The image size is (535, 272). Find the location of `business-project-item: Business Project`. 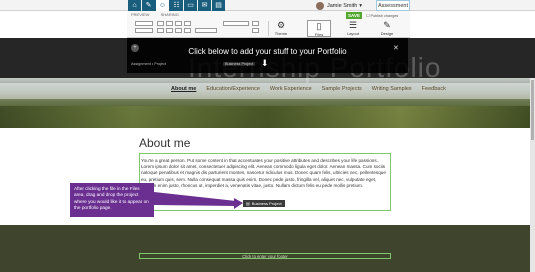

business-project-item: Business Project is located at coordinates (239, 64).